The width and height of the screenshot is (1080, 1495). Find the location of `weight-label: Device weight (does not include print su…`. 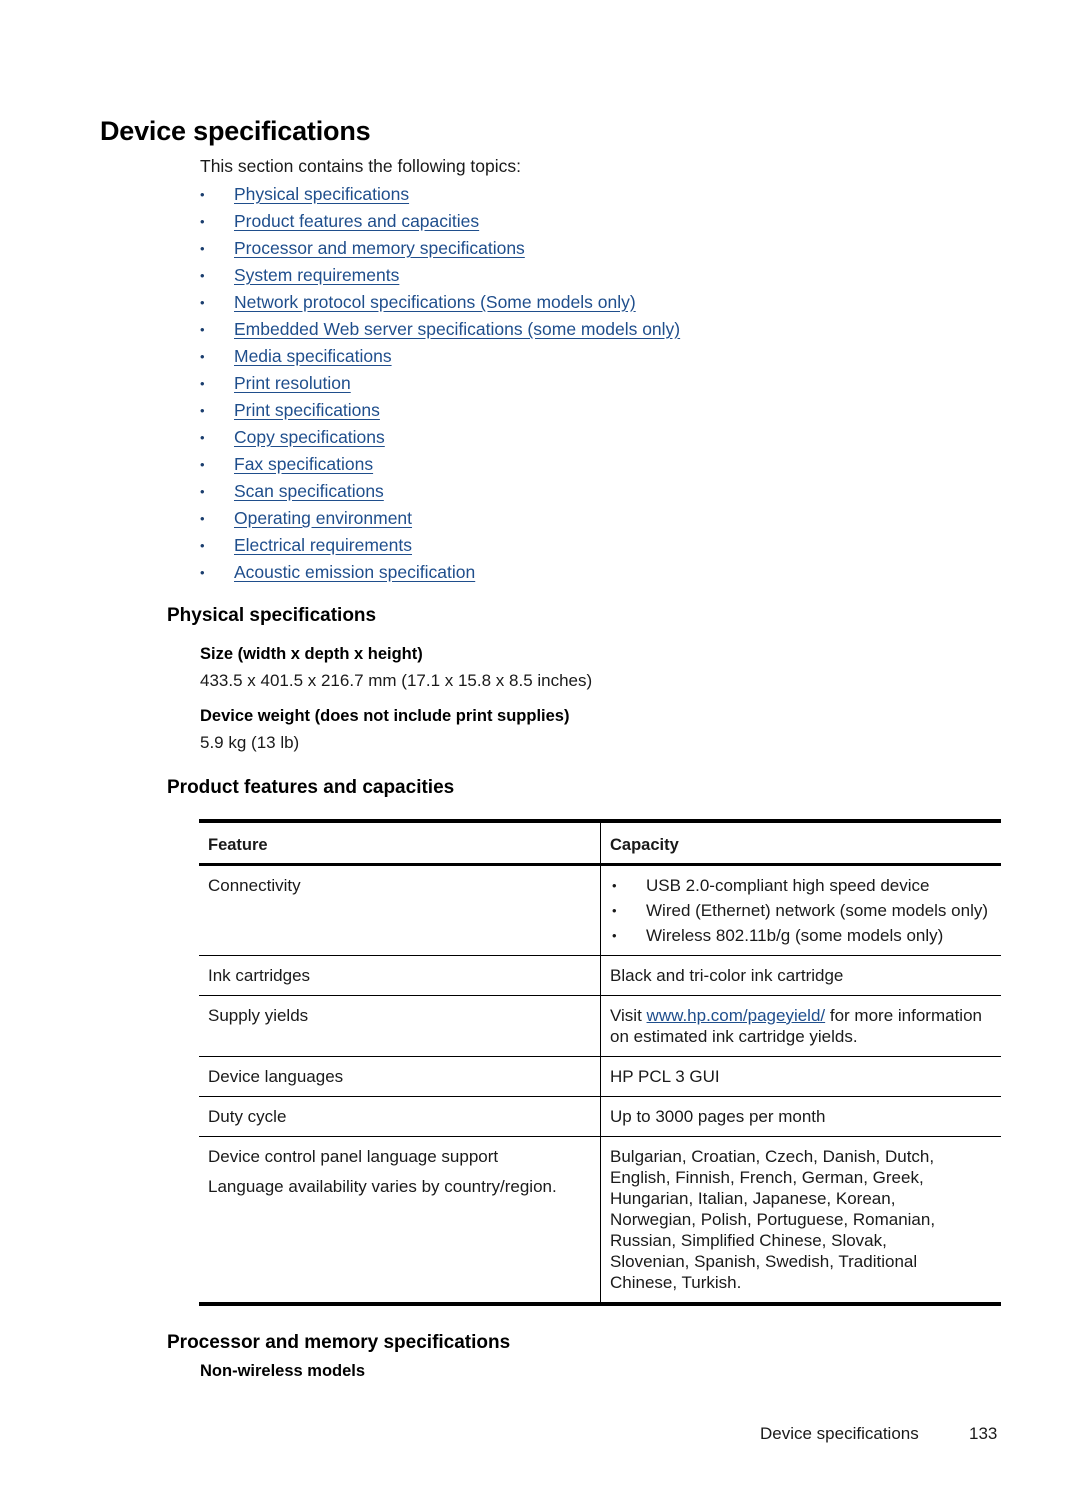

weight-label: Device weight (does not include print su… is located at coordinates (385, 716).